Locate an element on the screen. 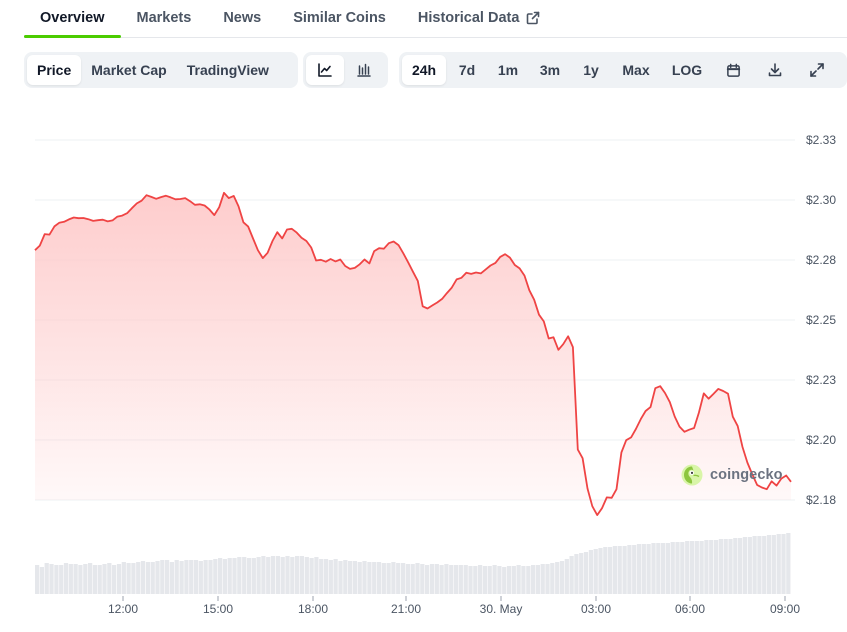 This screenshot has width=847, height=632. y-tick-label: $2.30 is located at coordinates (821, 200).